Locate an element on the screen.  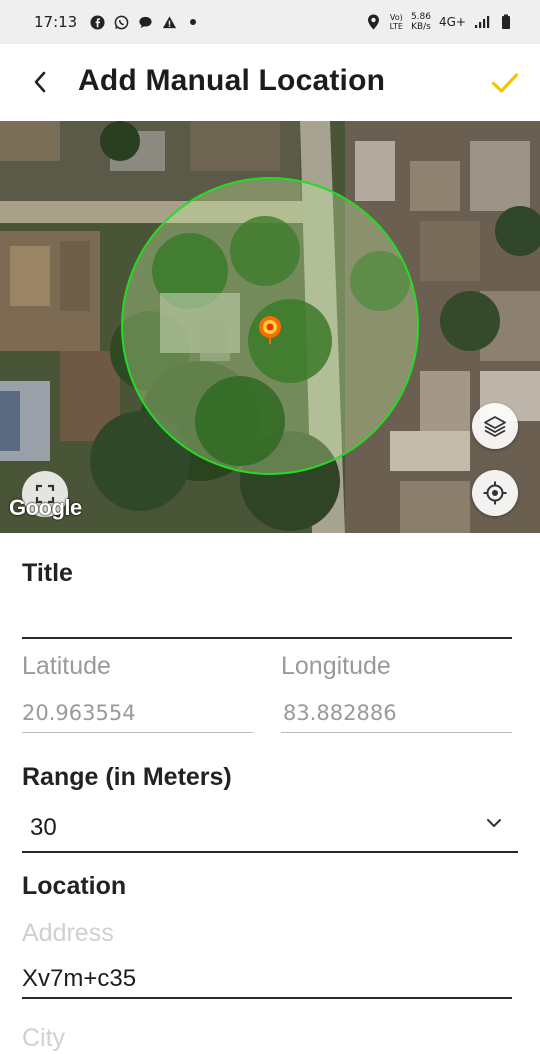
longitude-underline is located at coordinates (396, 732).